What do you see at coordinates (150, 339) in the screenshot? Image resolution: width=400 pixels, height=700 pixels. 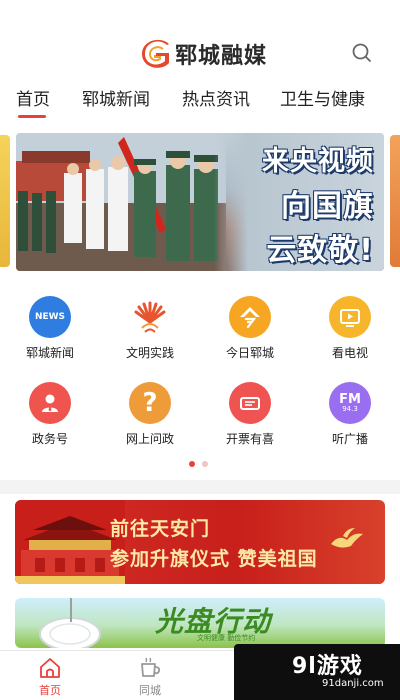 I see `shortcut-civilization-practice: 文明实践` at bounding box center [150, 339].